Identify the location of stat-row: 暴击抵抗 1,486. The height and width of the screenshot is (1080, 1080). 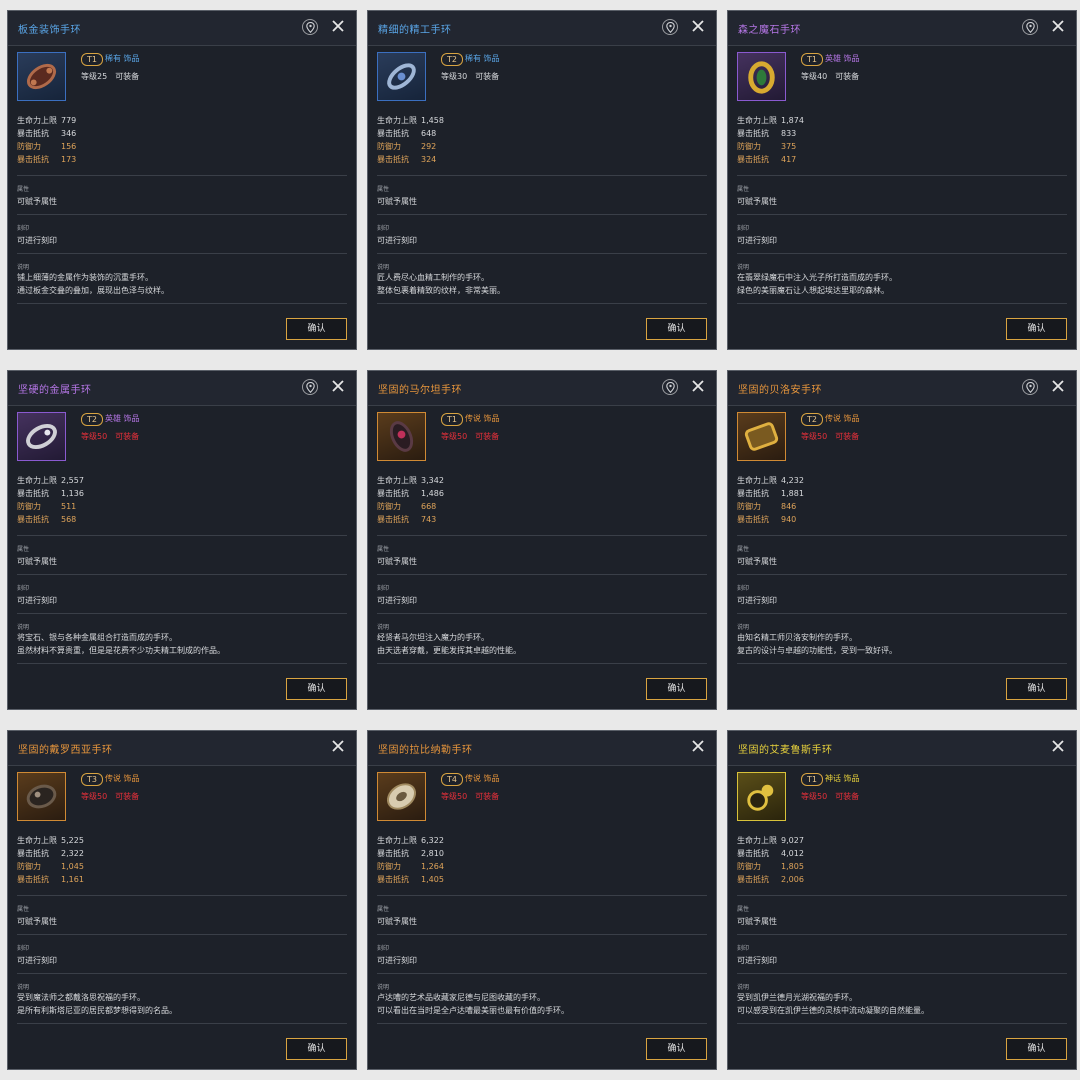
(477, 493).